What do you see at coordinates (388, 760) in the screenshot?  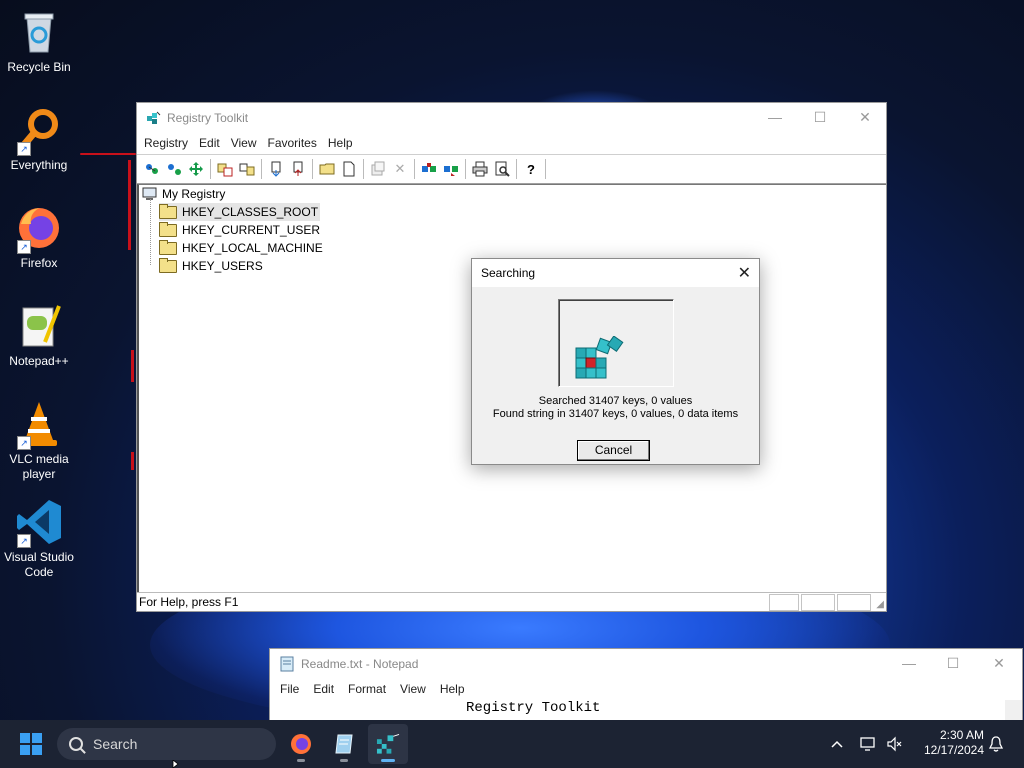 I see `active-indicator` at bounding box center [388, 760].